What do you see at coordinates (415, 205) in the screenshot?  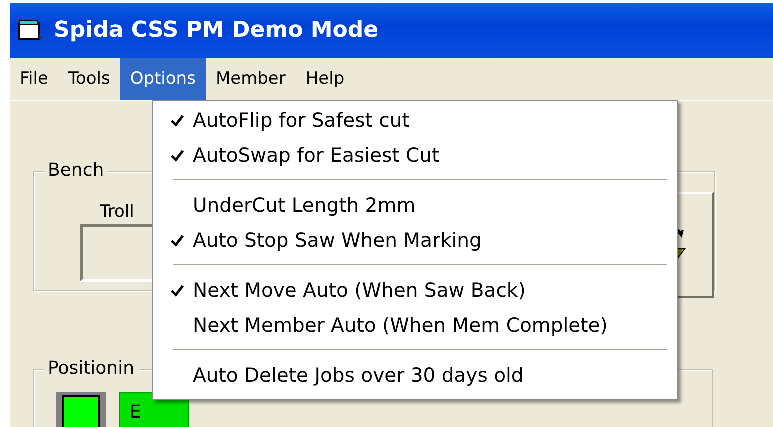 I see `menu-item: UnderCut Length 2mm` at bounding box center [415, 205].